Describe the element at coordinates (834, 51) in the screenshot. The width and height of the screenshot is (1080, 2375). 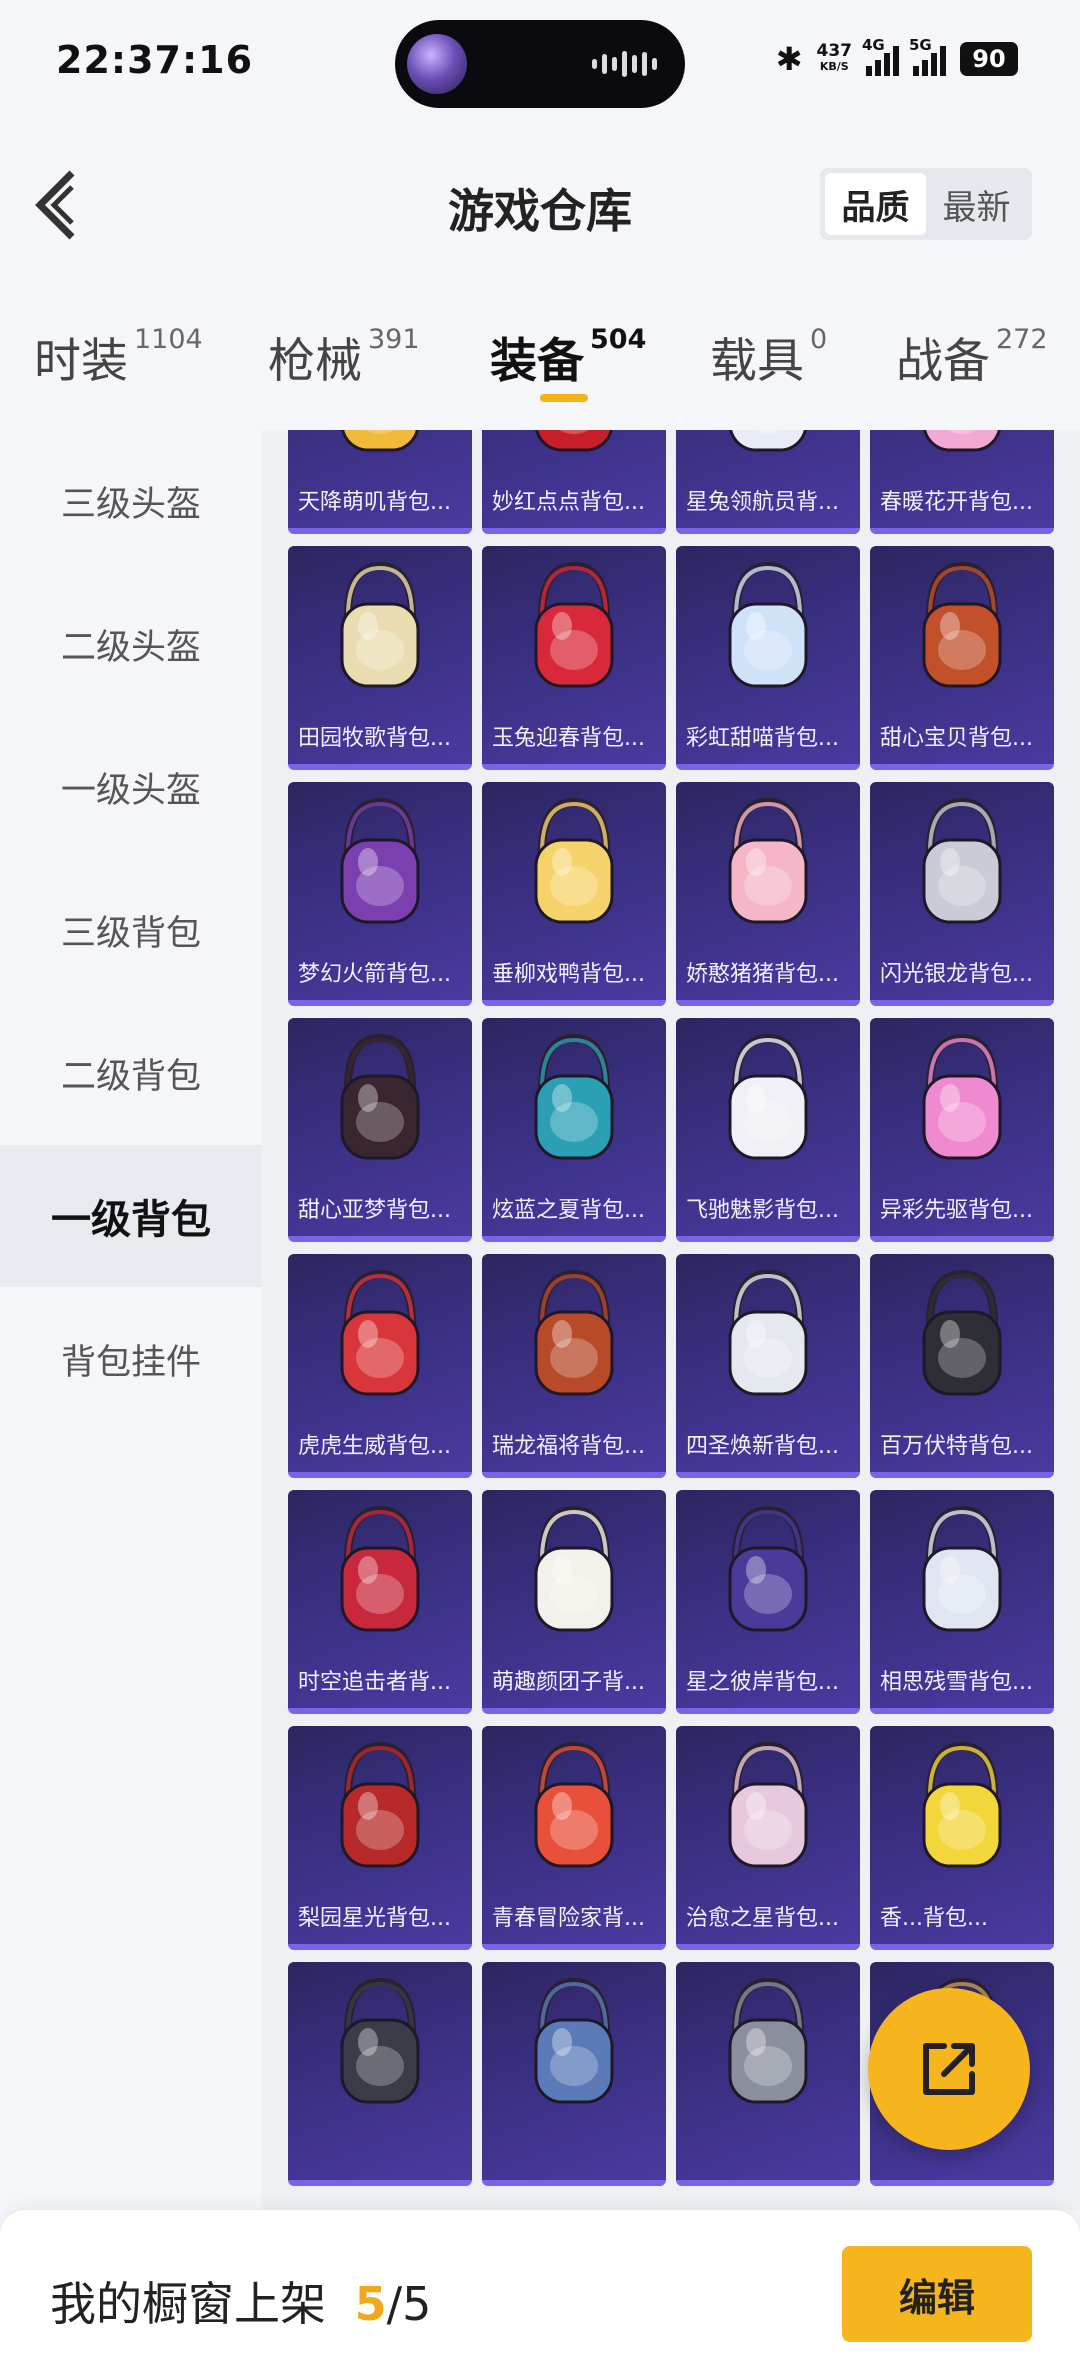
I see `net-speed-value: 437` at that location.